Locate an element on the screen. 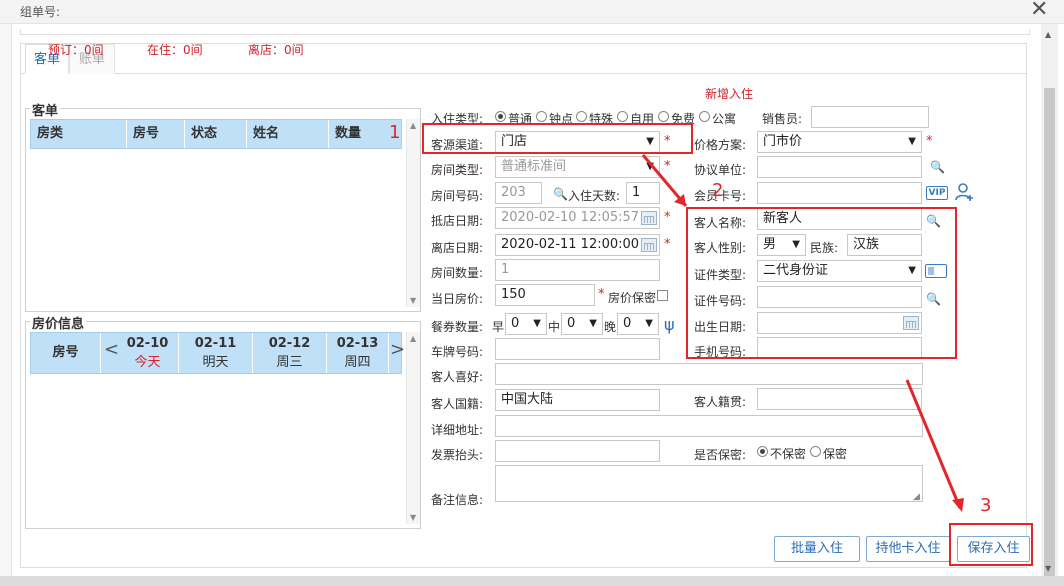  price-plan-value: 门市价 is located at coordinates (783, 141).